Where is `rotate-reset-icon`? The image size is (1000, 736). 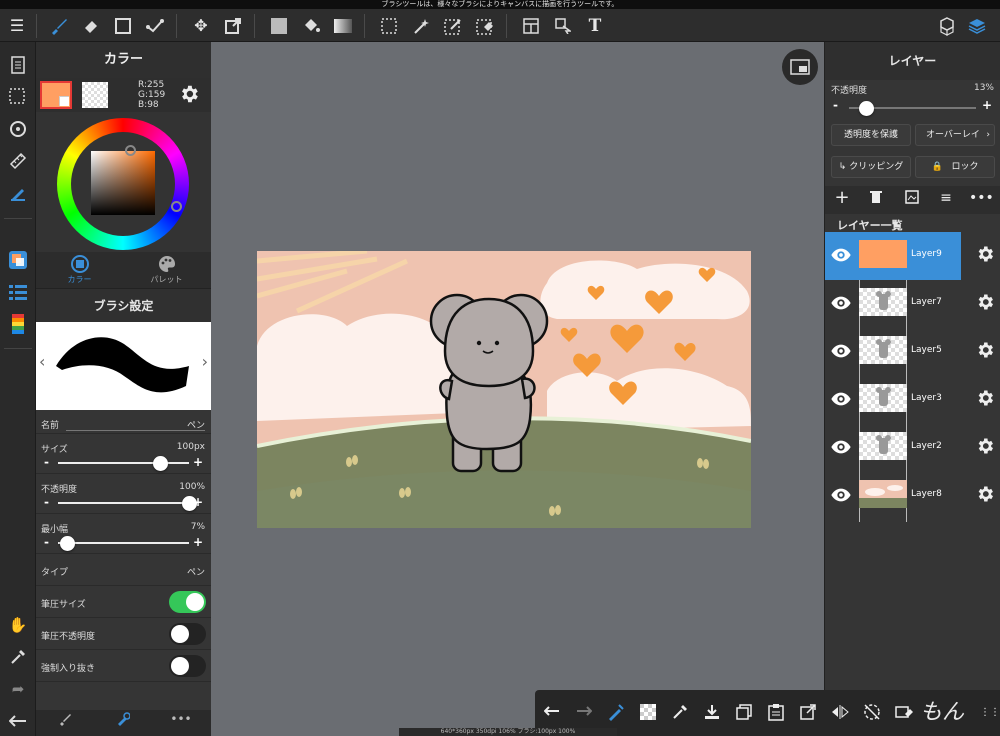 rotate-reset-icon is located at coordinates (872, 712).